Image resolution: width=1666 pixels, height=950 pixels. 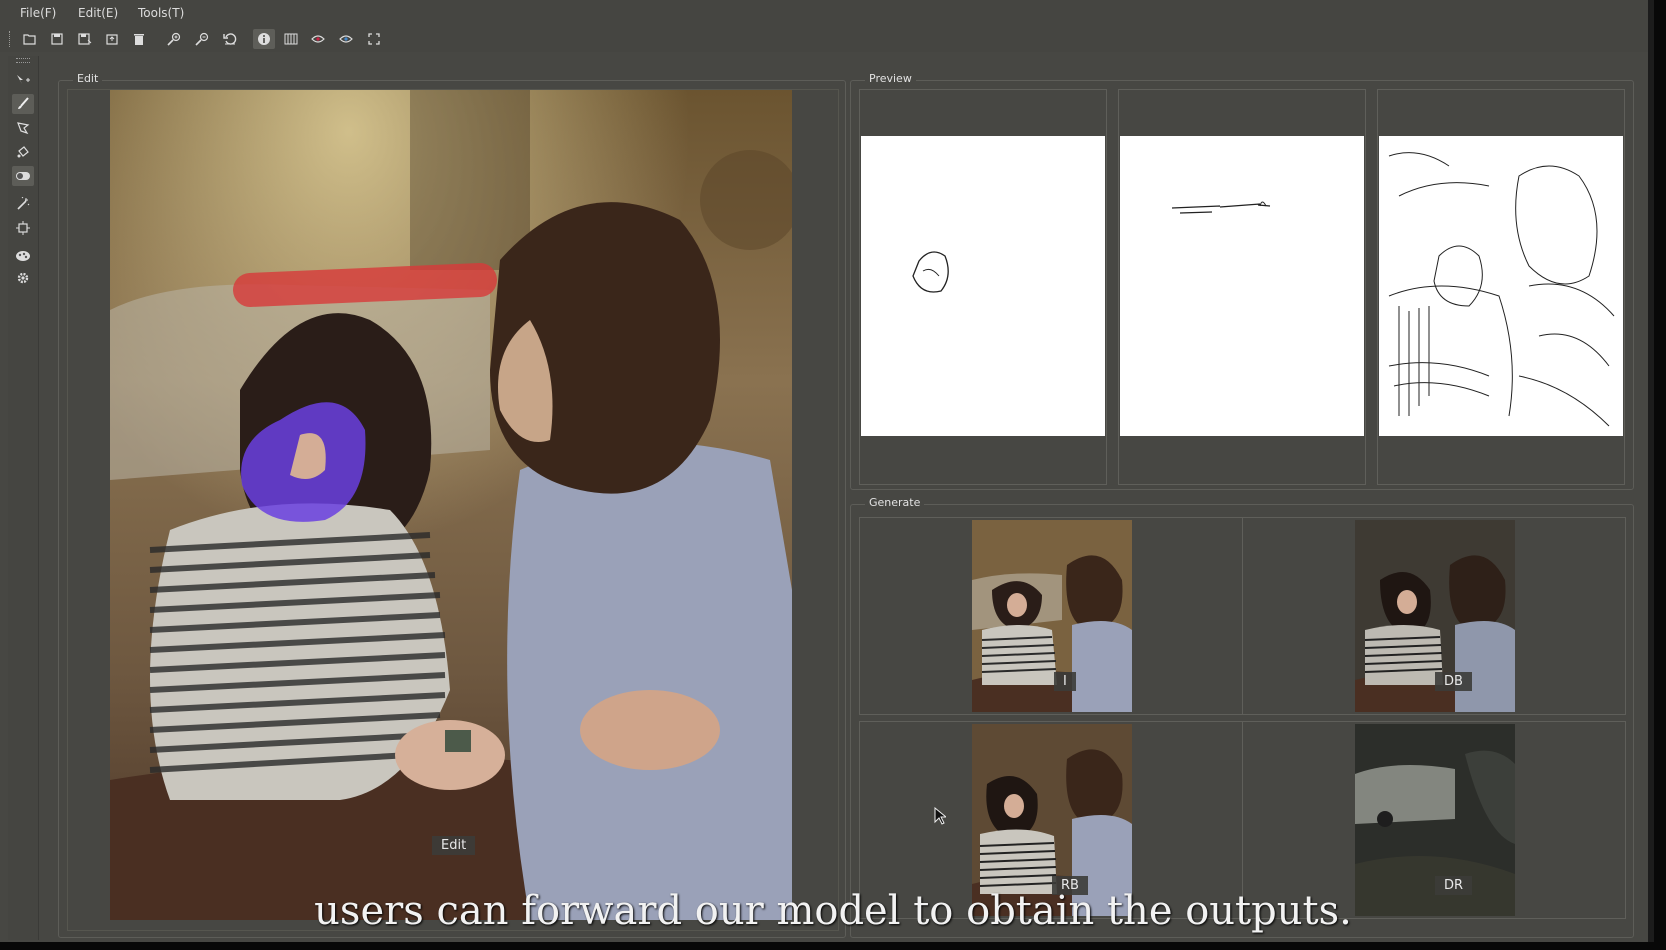 What do you see at coordinates (30, 39) in the screenshot?
I see `open-icon` at bounding box center [30, 39].